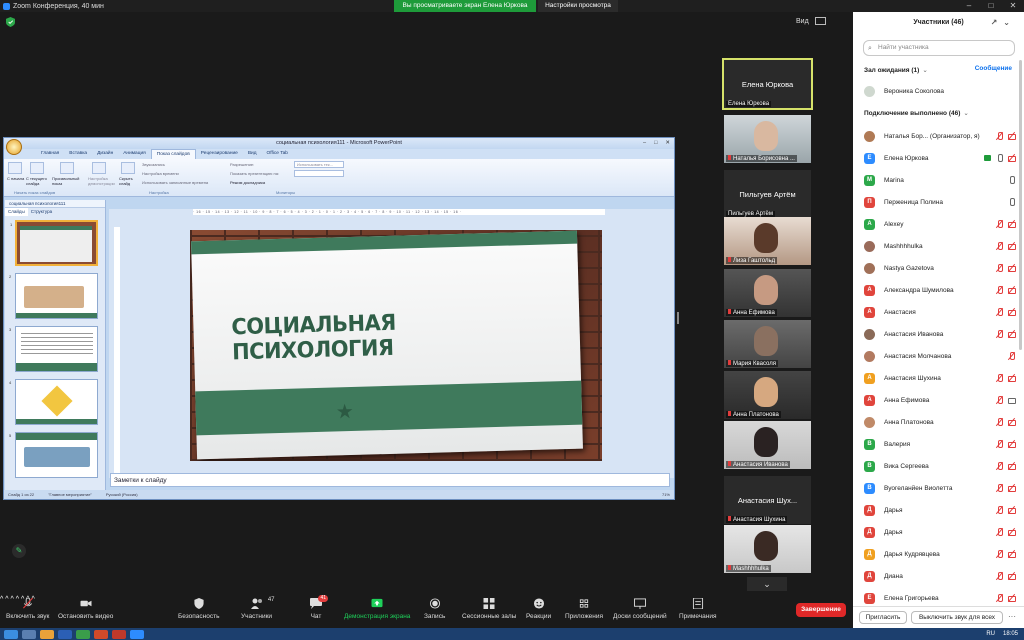 This screenshot has width=1024, height=640. I want to click on reactions-button: Реакции, so click(538, 609).